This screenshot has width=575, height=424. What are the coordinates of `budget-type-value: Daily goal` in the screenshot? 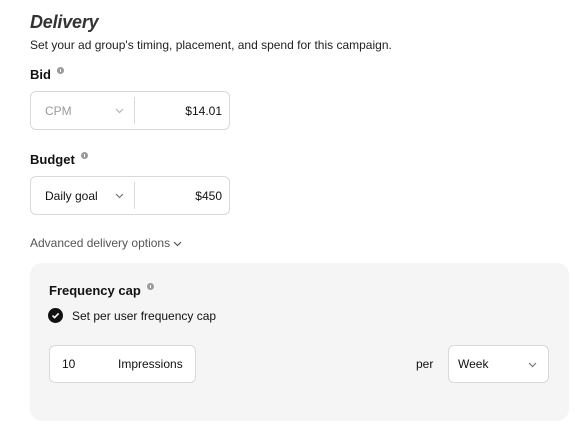 It's located at (71, 195).